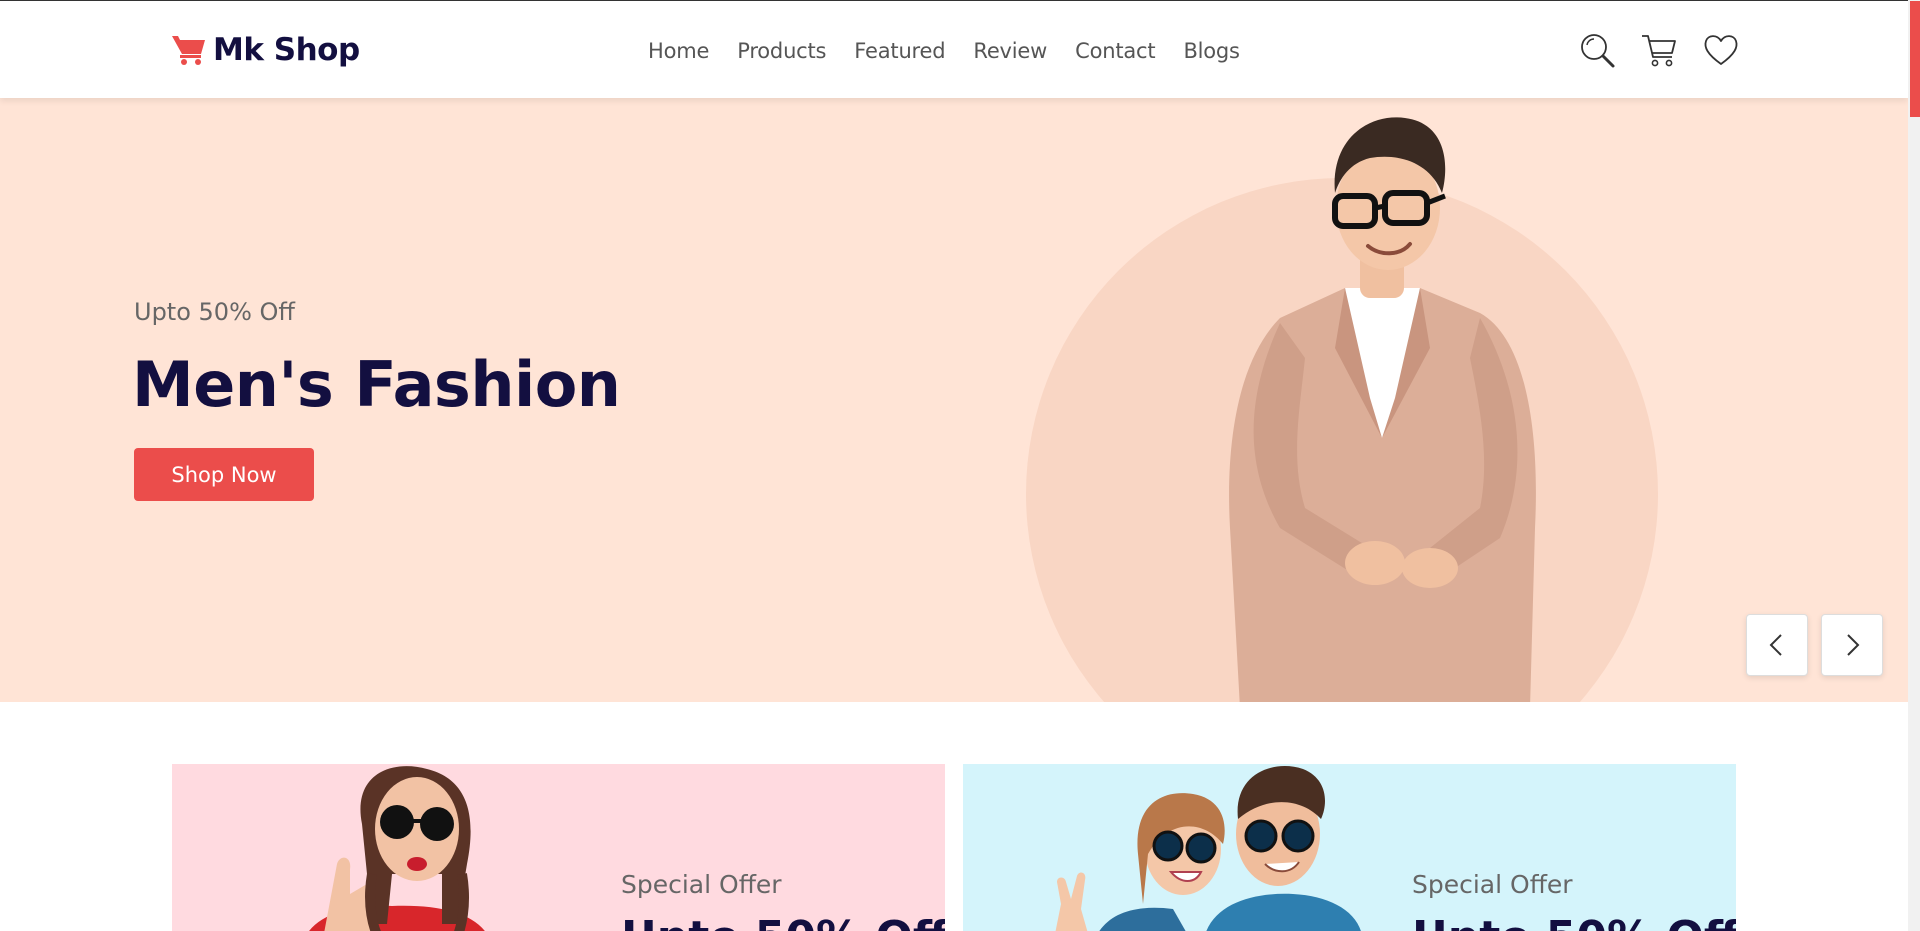 The width and height of the screenshot is (1920, 931). I want to click on nav-products: Products, so click(781, 51).